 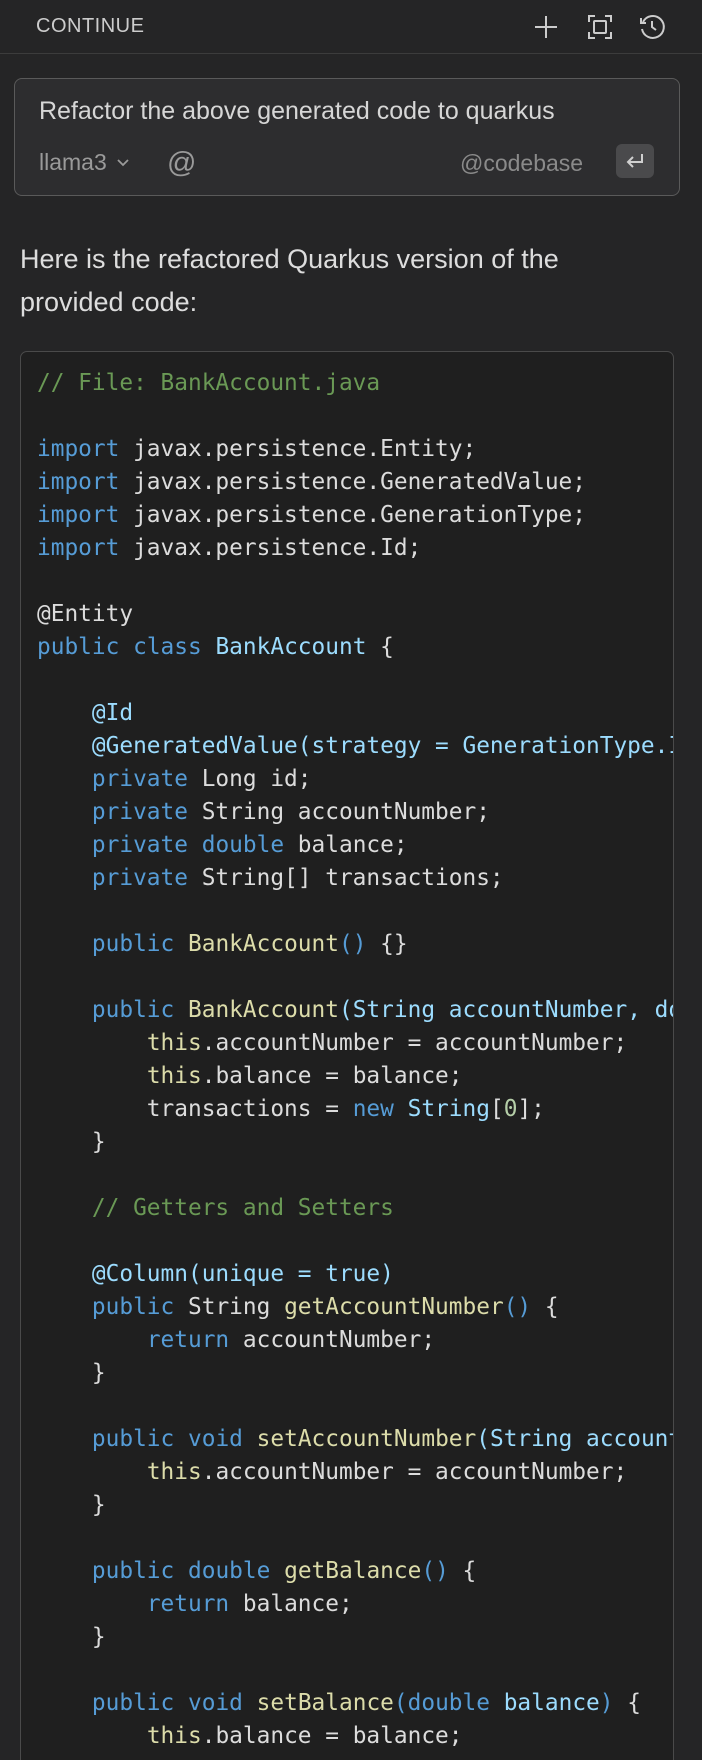 I want to click on code-token-plain: Long id;, so click(x=249, y=779).